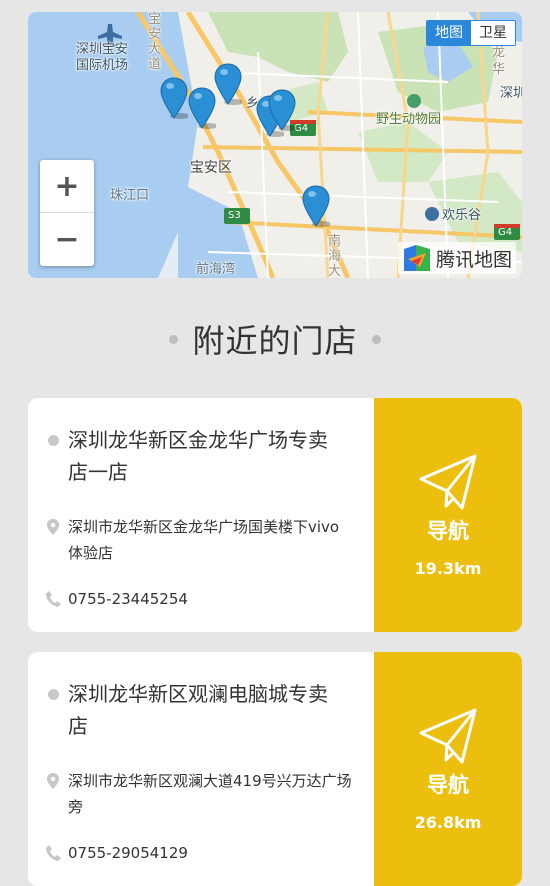 The image size is (550, 886). Describe the element at coordinates (462, 215) in the screenshot. I see `huanlegu-label: 欢乐谷` at that location.